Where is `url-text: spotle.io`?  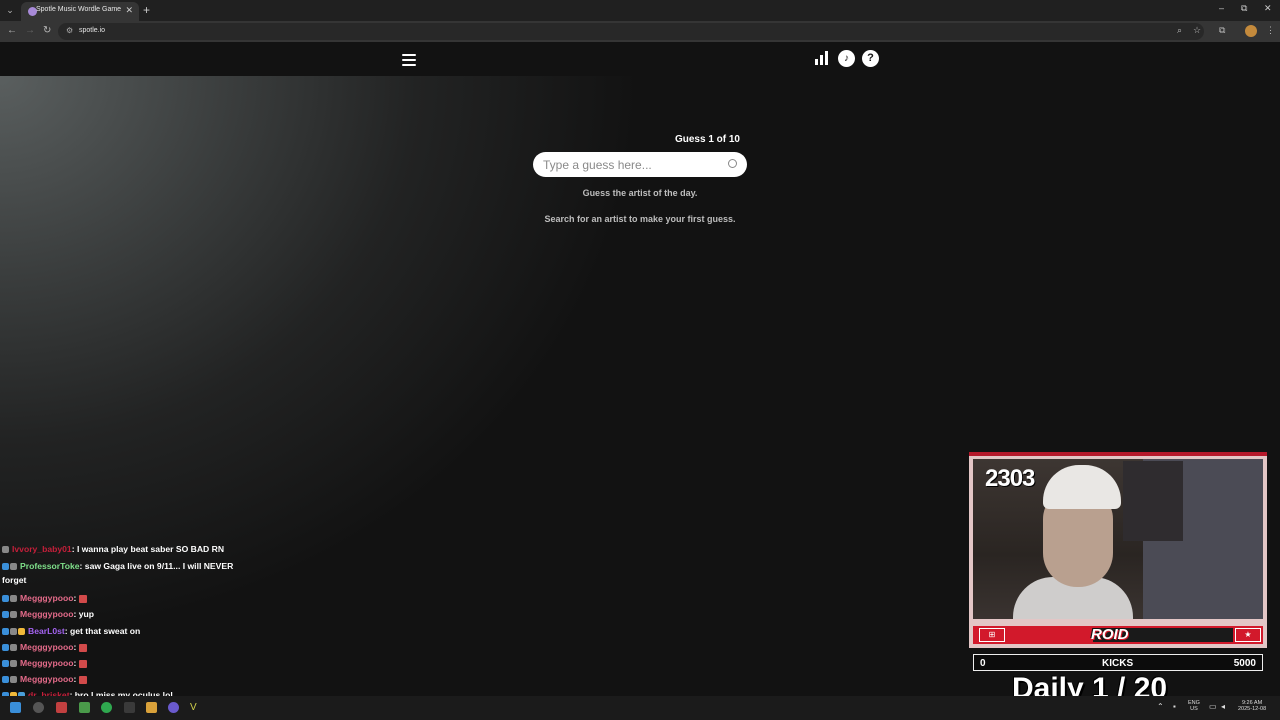
url-text: spotle.io is located at coordinates (92, 30).